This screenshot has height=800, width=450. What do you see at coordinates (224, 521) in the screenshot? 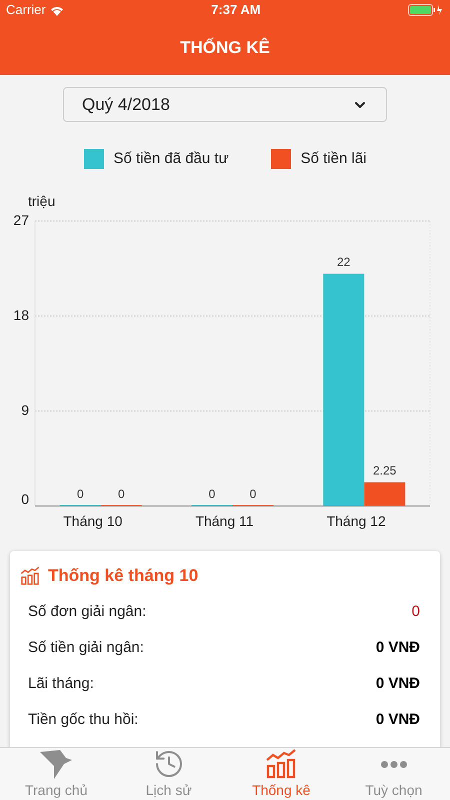
I see `x-tick-label: Tháng 11` at bounding box center [224, 521].